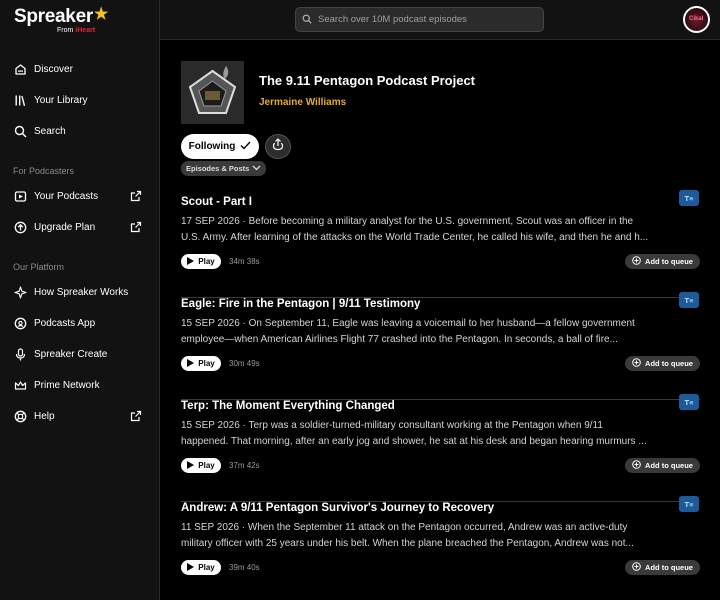  What do you see at coordinates (212, 92) in the screenshot?
I see `podcast-cover-image` at bounding box center [212, 92].